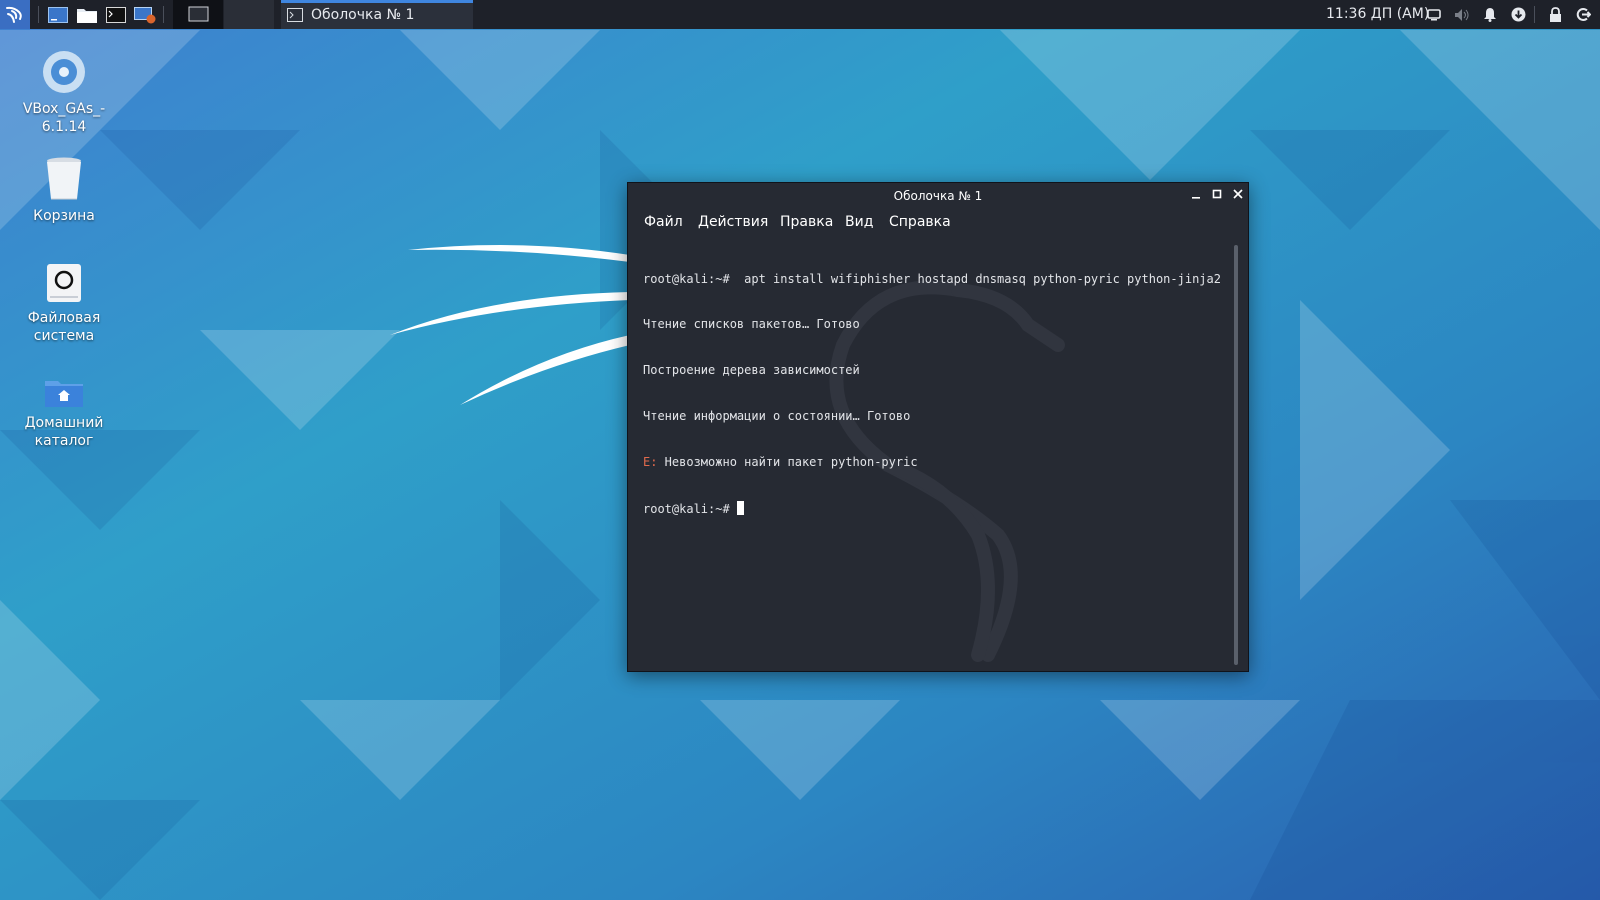 Image resolution: width=1600 pixels, height=900 pixels. Describe the element at coordinates (733, 222) in the screenshot. I see `menu-actions: Действия` at that location.